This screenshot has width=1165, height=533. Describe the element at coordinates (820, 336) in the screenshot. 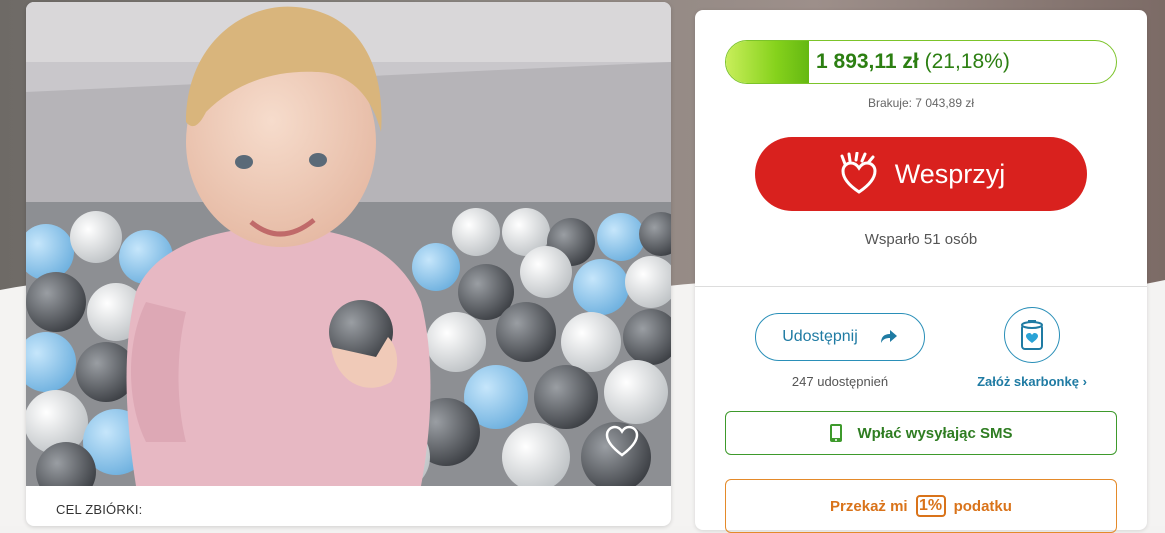

I see `share-button-label: Udostępnij` at that location.